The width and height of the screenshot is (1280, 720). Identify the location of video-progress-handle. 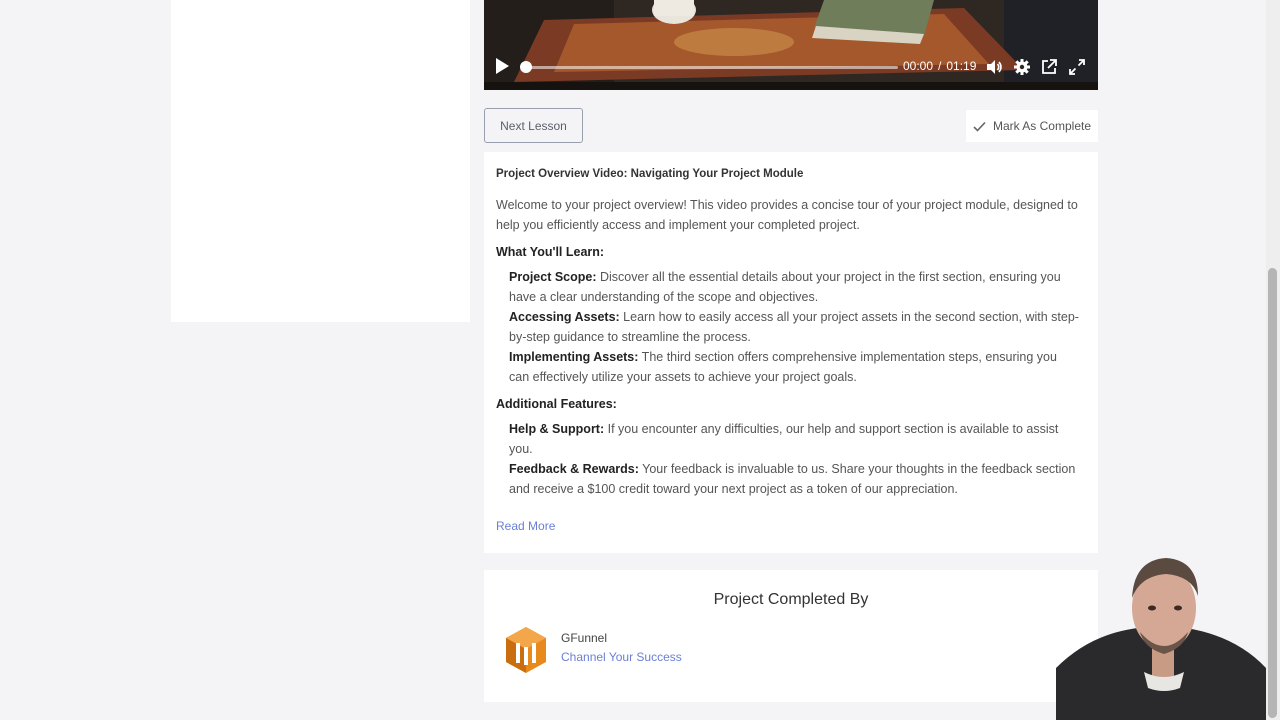
(526, 67).